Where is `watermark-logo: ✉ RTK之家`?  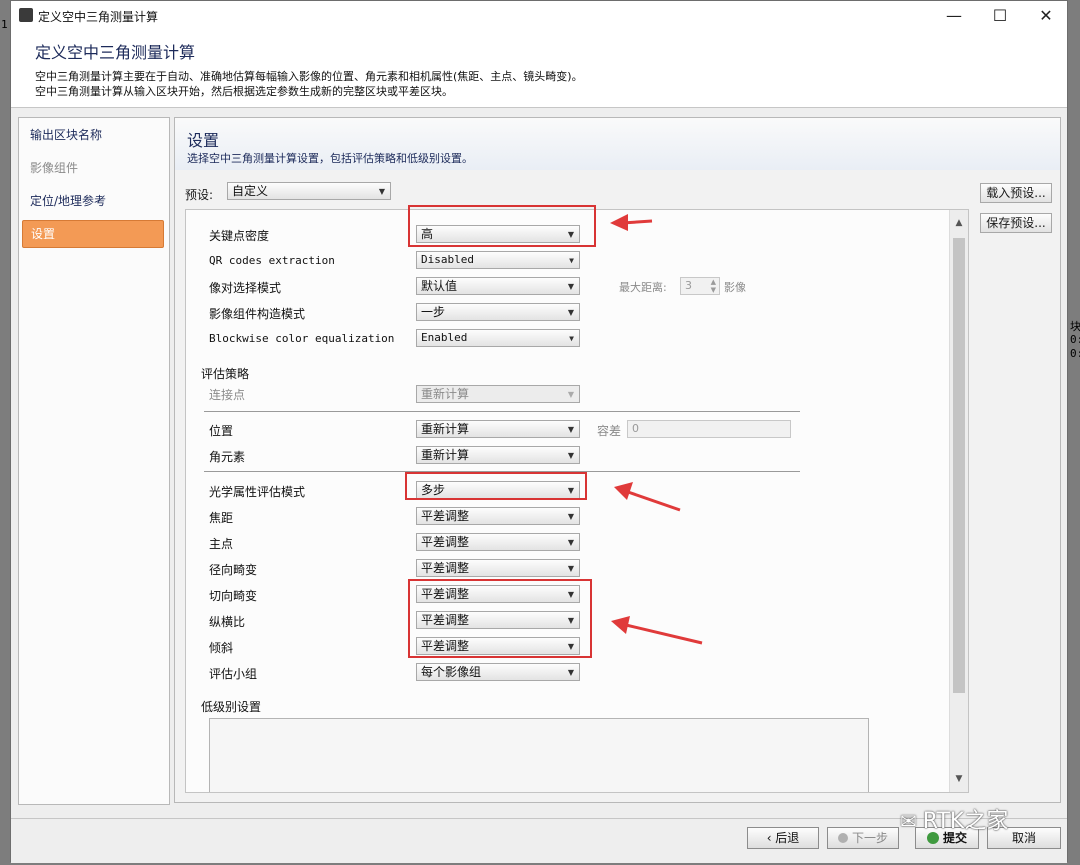 watermark-logo: ✉ RTK之家 is located at coordinates (954, 819).